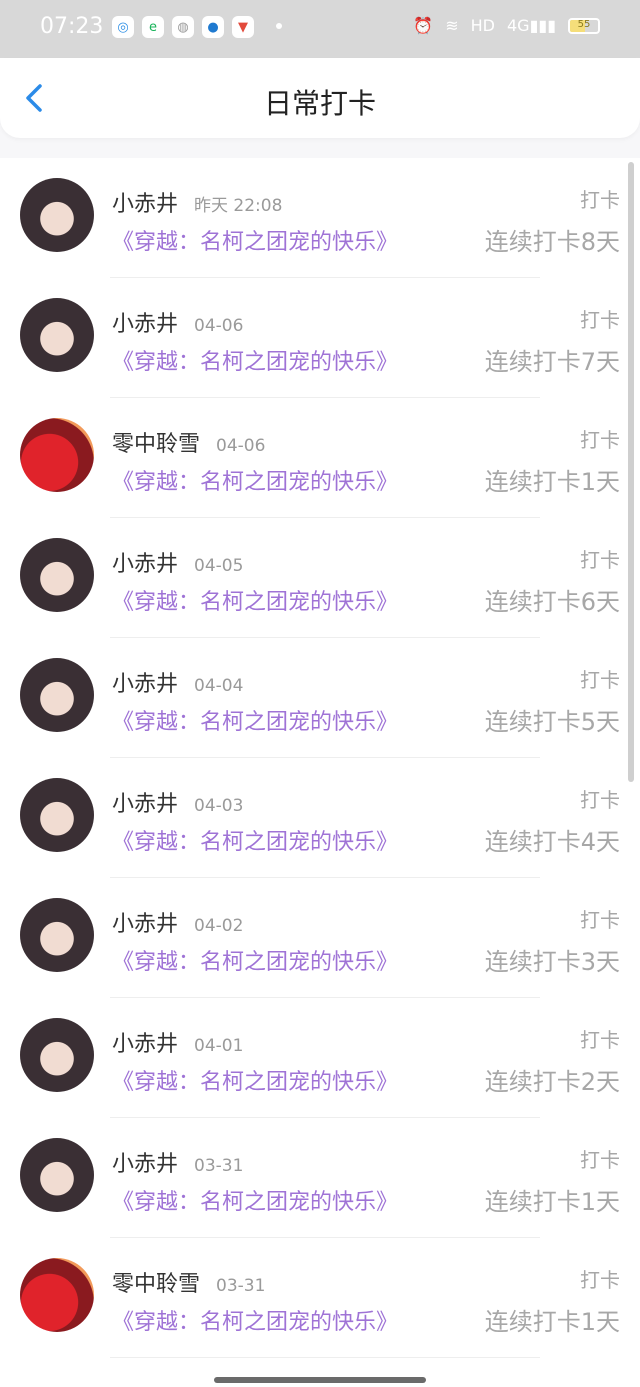 The image size is (640, 1387). Describe the element at coordinates (320, 458) in the screenshot. I see `list-item: 零中聆雪 04-06 《穿越：名柯之团宠的快乐》 打卡 连续打卡1天` at that location.